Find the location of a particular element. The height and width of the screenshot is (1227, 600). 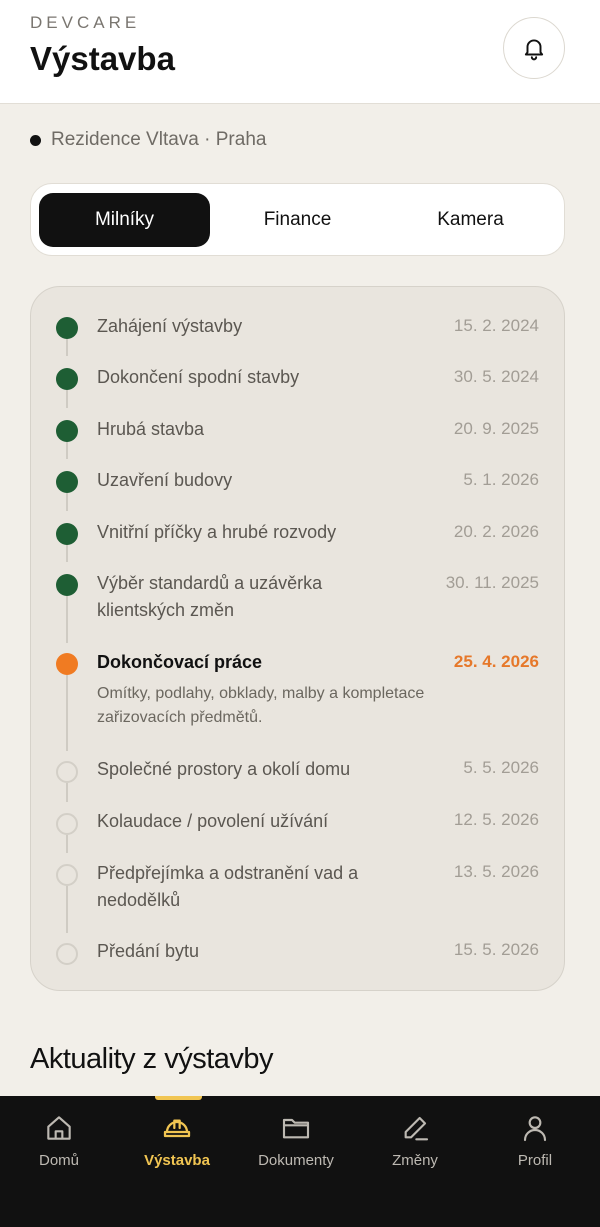

tab-milniky: Milníky is located at coordinates (124, 220).